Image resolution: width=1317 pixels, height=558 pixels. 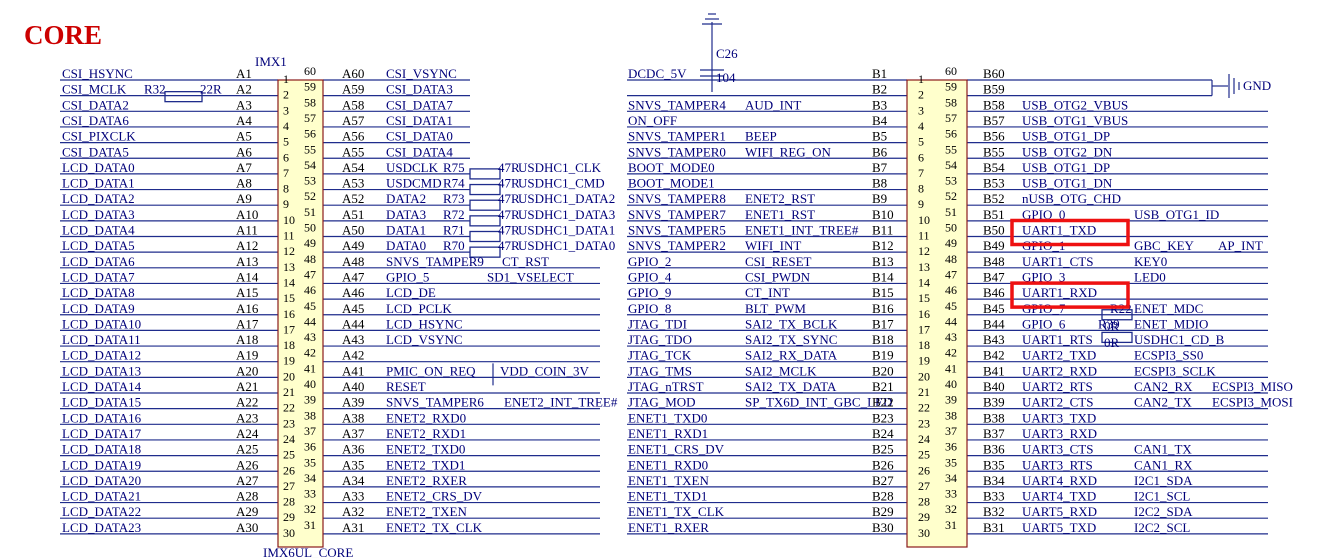 I want to click on pin-b-right-label: B45, so click(x=994, y=308).